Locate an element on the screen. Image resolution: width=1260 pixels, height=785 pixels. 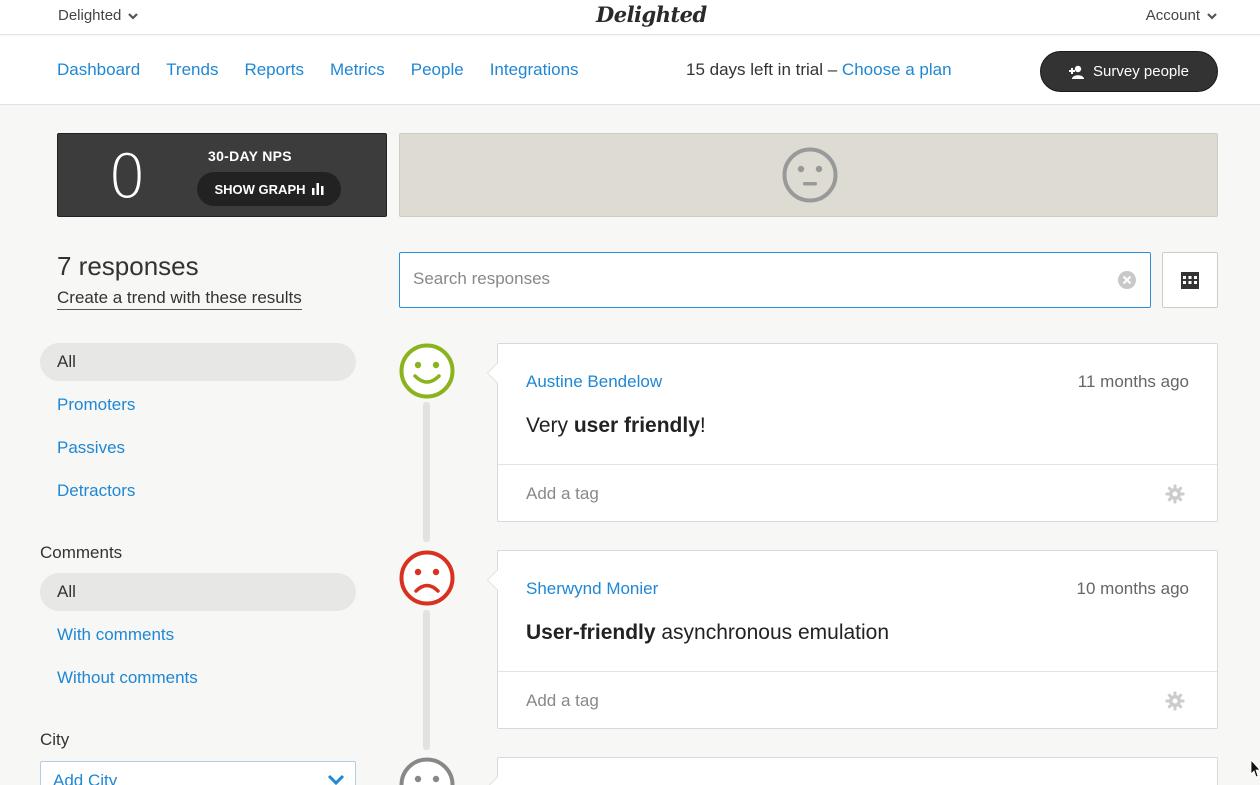
nav-people: People is located at coordinates (437, 70).